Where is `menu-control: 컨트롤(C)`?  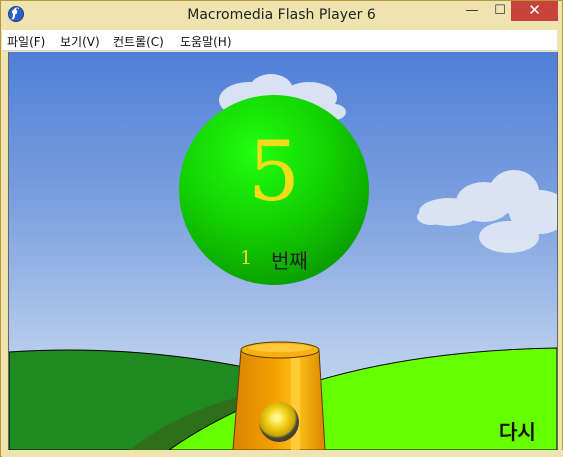
menu-control: 컨트롤(C) is located at coordinates (138, 41).